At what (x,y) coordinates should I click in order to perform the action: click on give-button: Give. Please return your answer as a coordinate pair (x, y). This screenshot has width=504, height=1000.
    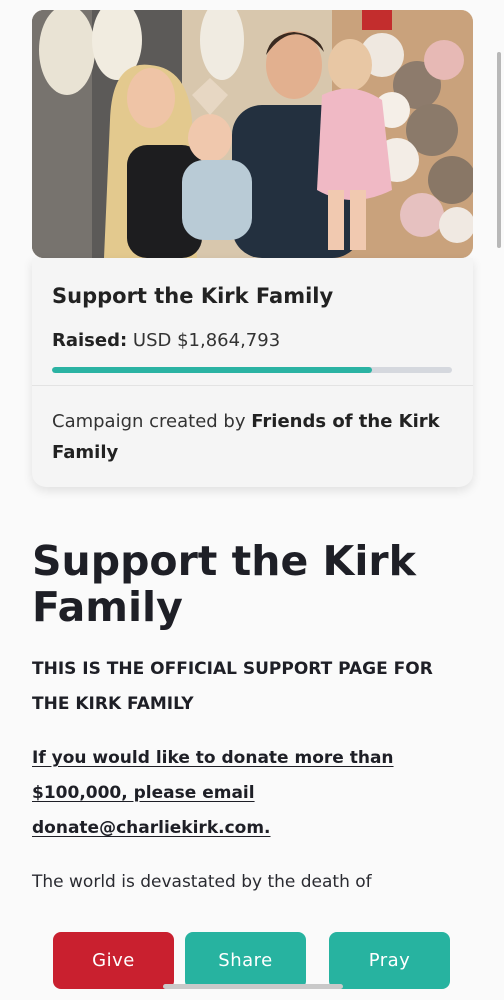
    Looking at the image, I should click on (113, 960).